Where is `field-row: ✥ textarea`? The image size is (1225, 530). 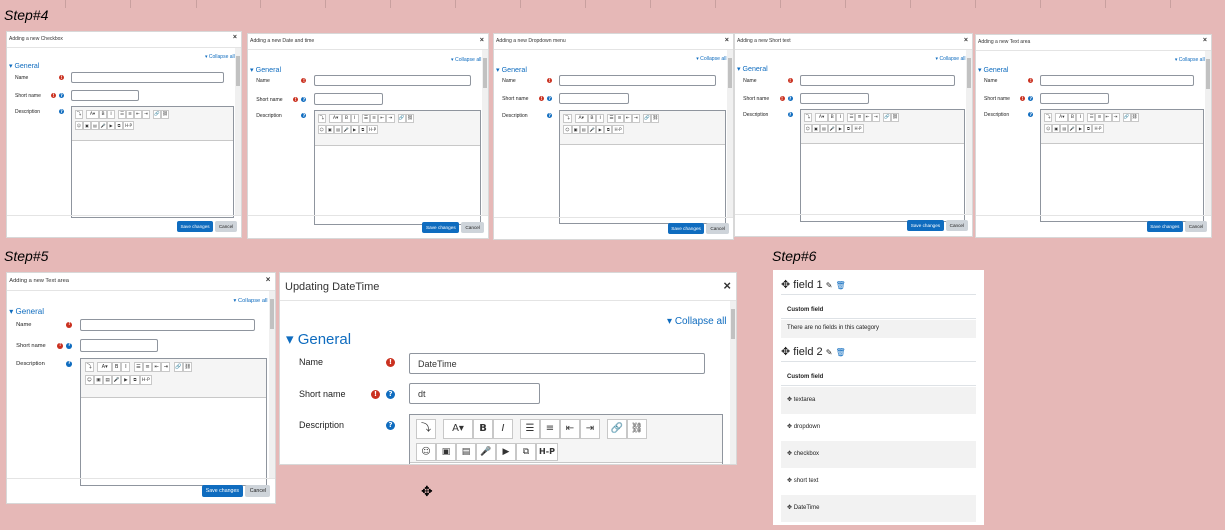 field-row: ✥ textarea is located at coordinates (878, 400).